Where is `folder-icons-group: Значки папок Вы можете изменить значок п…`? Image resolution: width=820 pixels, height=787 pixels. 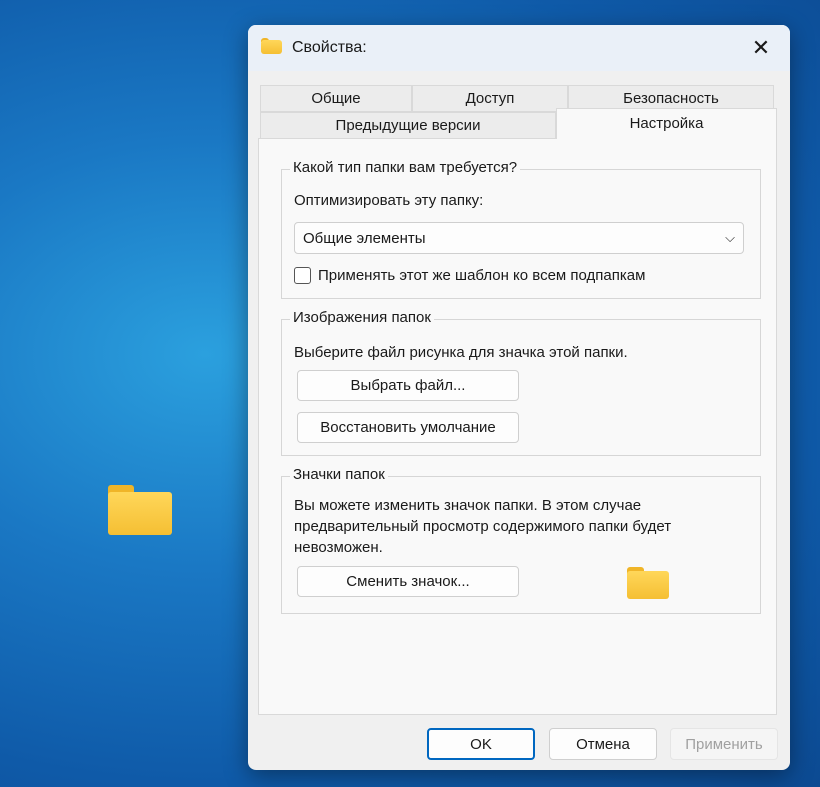
folder-icons-group: Значки папок Вы можете изменить значок п… is located at coordinates (521, 540).